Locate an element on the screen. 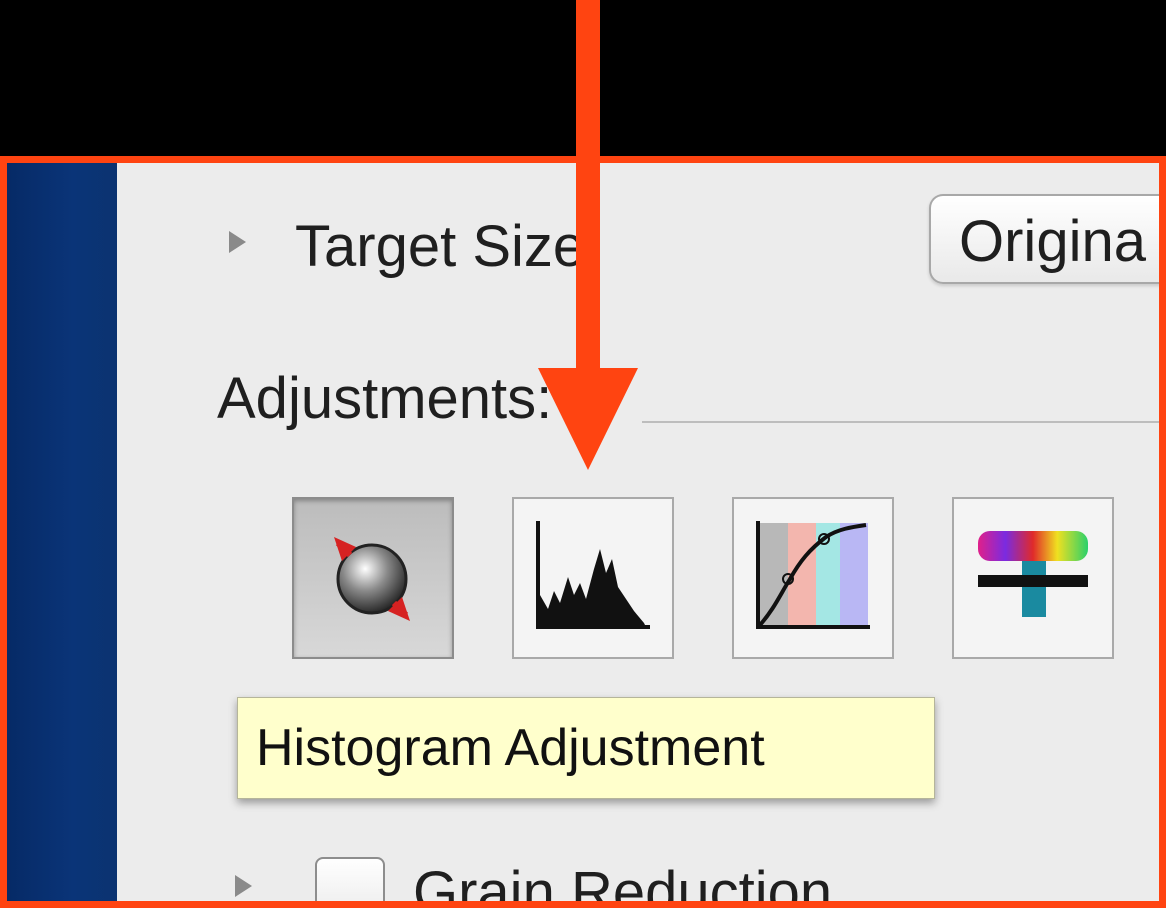 Image resolution: width=1166 pixels, height=908 pixels. histogram-adjustment-tooltip: Histogram Adjustment is located at coordinates (586, 748).